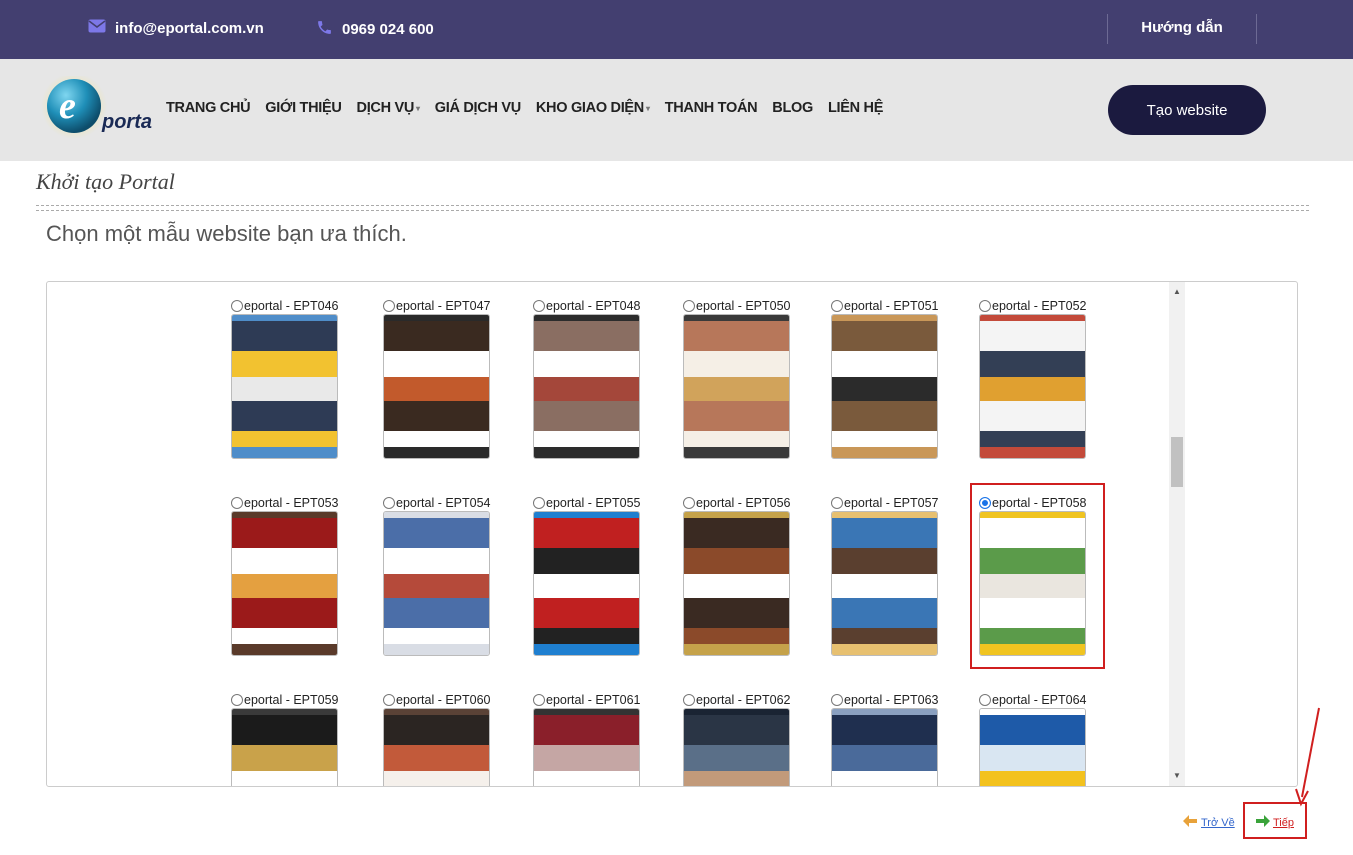  What do you see at coordinates (1039, 306) in the screenshot?
I see `template-label: eportal - EPT052` at bounding box center [1039, 306].